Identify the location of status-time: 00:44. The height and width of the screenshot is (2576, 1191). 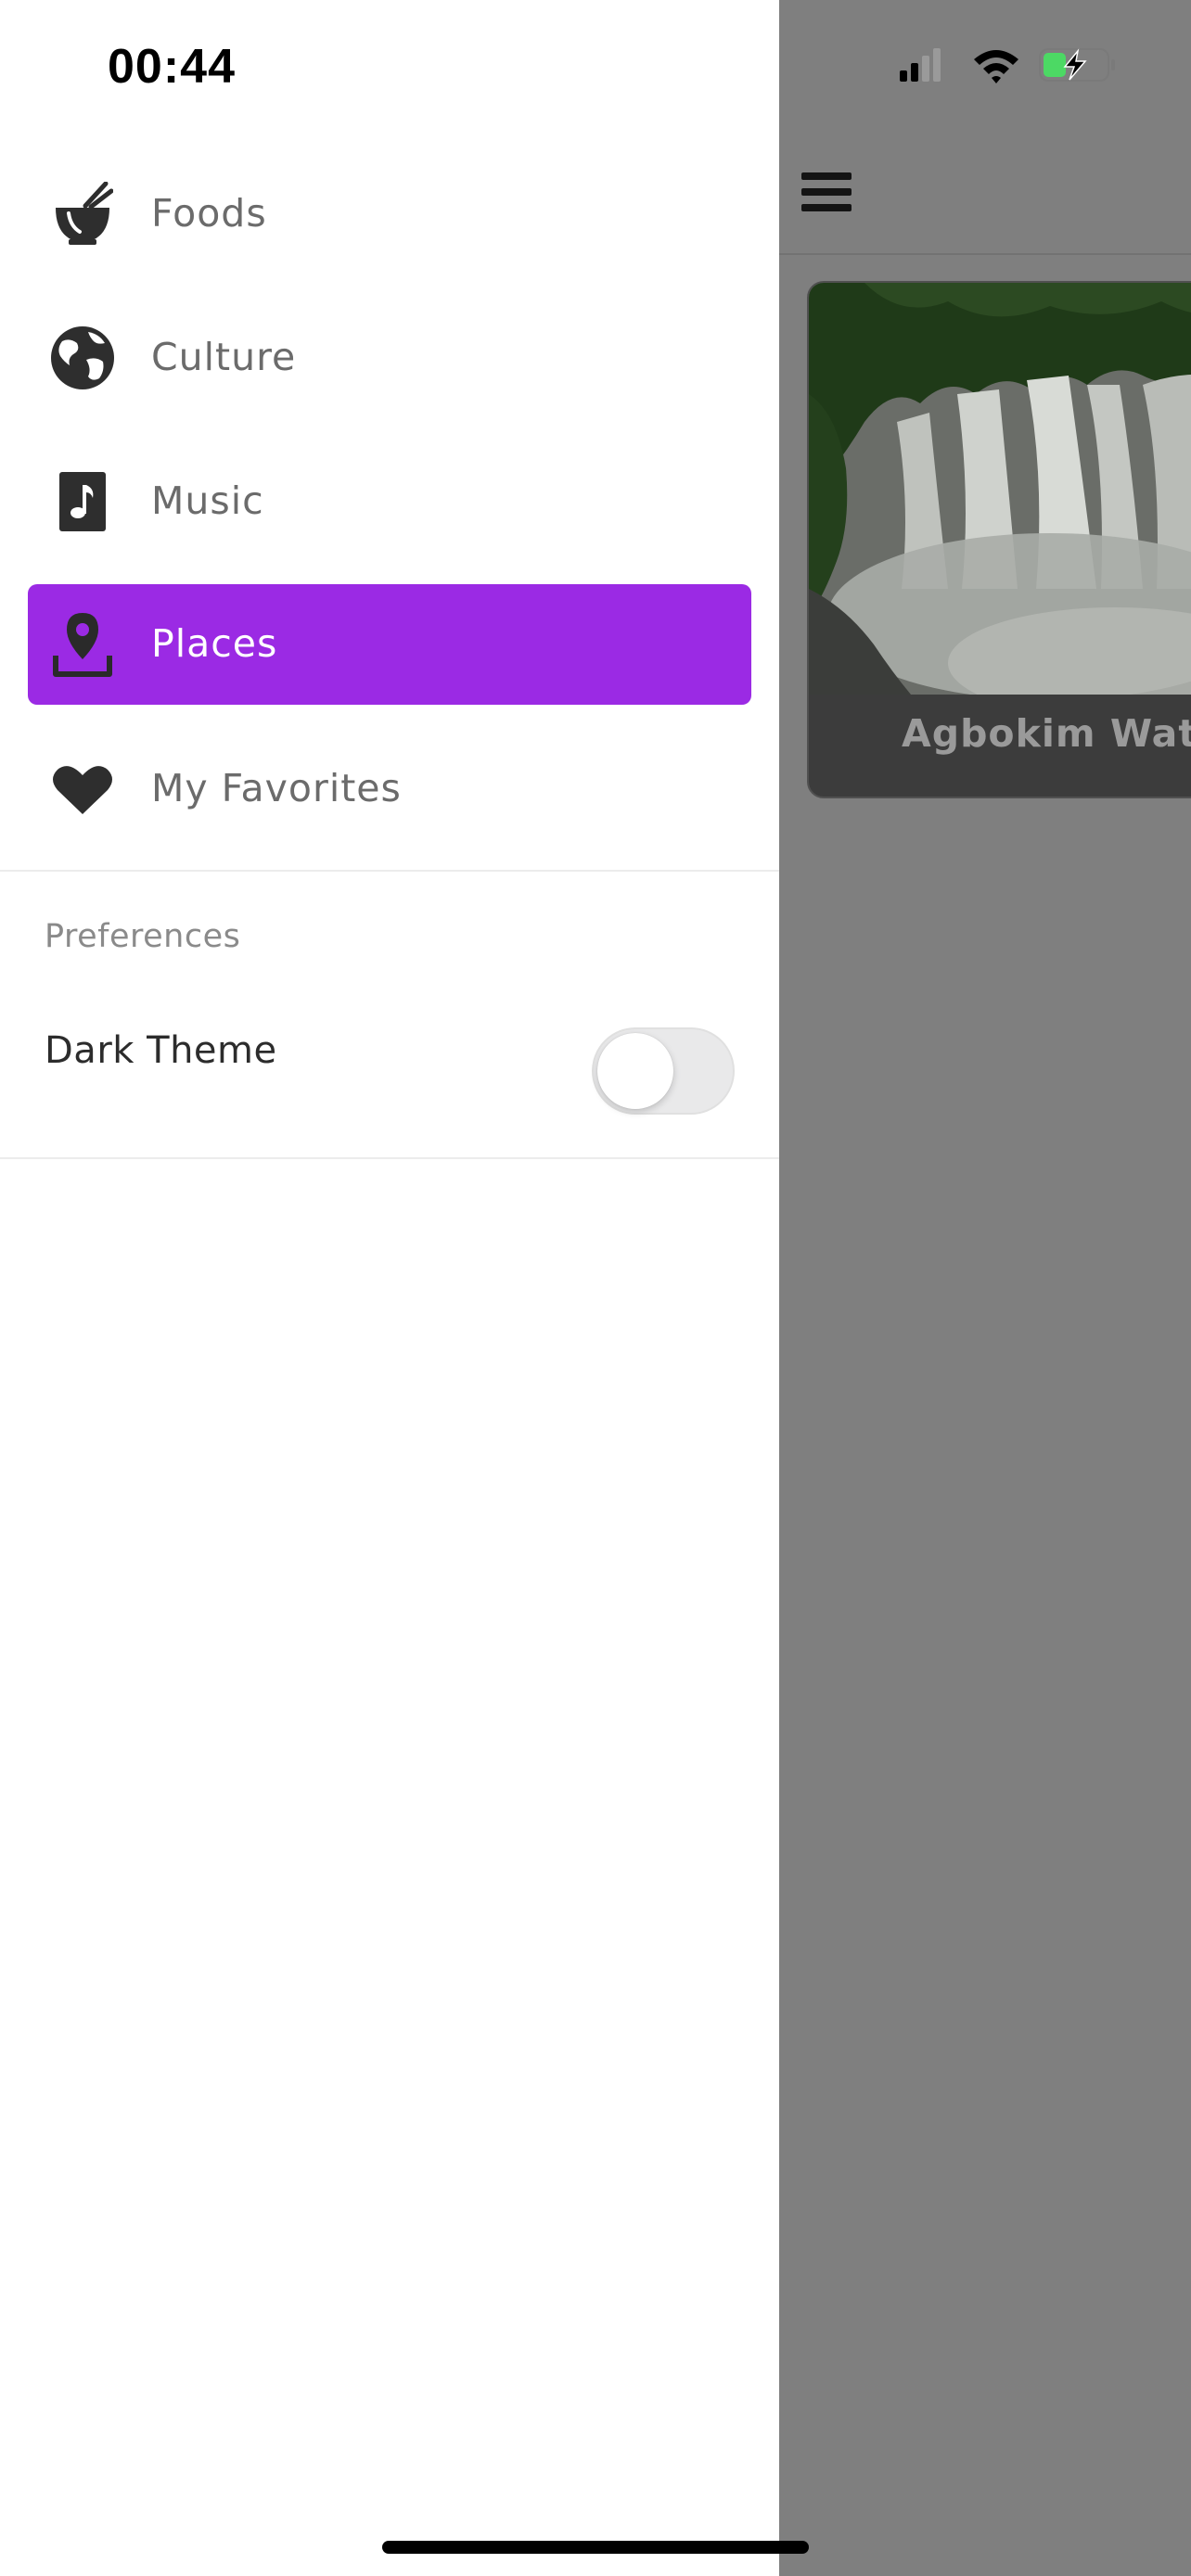
(172, 67).